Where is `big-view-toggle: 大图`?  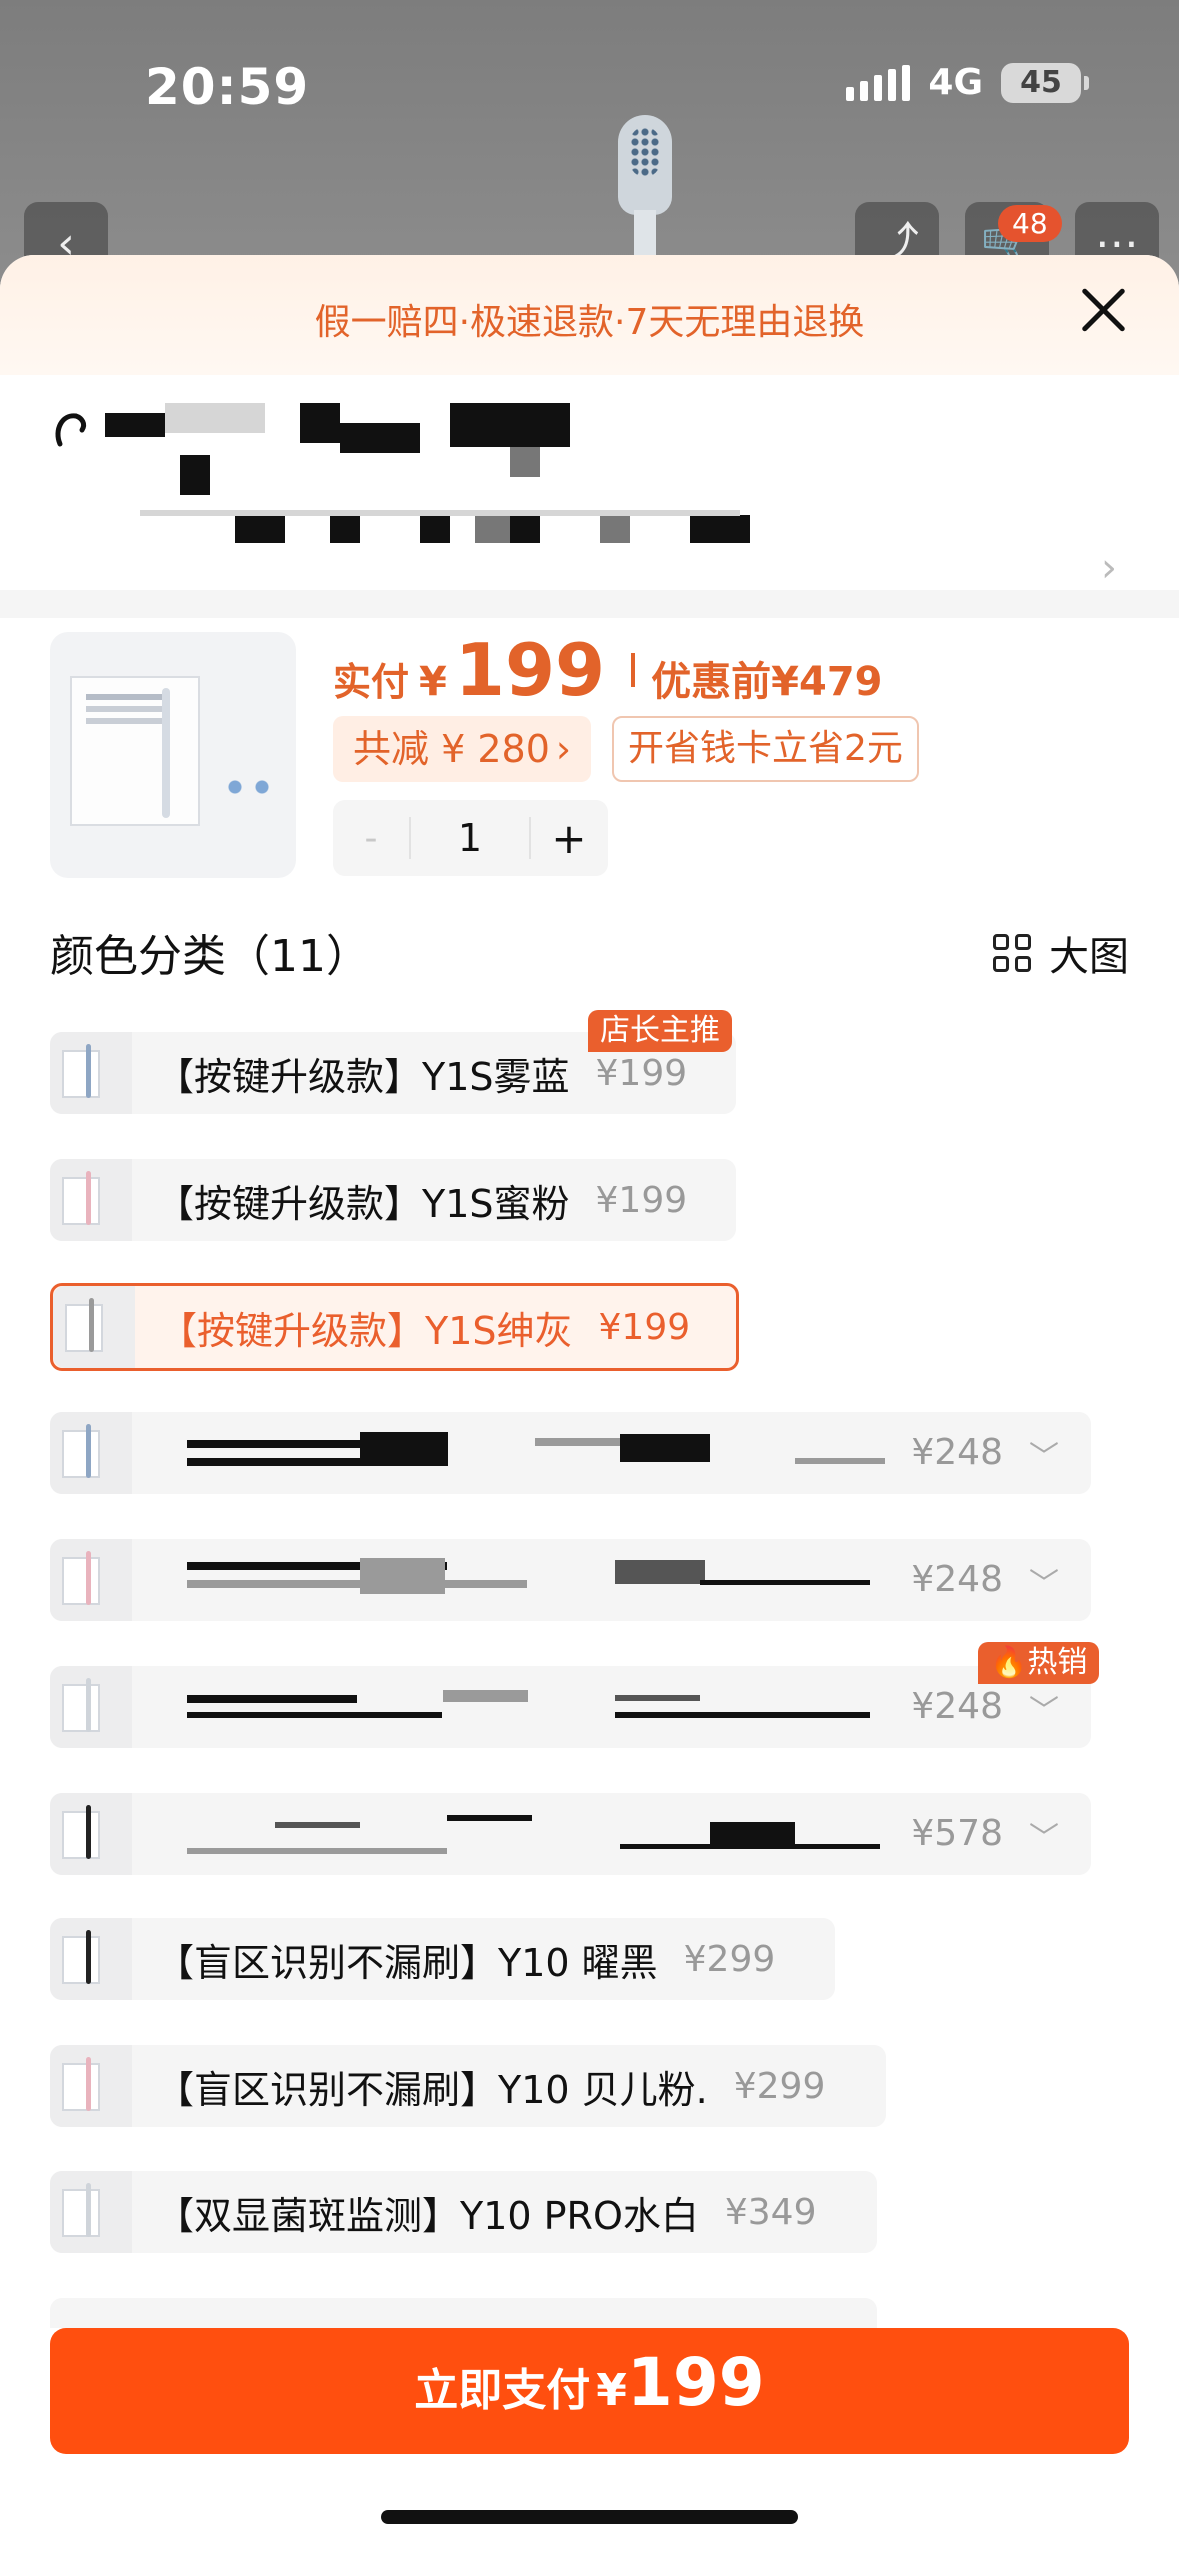 big-view-toggle: 大图 is located at coordinates (1061, 953).